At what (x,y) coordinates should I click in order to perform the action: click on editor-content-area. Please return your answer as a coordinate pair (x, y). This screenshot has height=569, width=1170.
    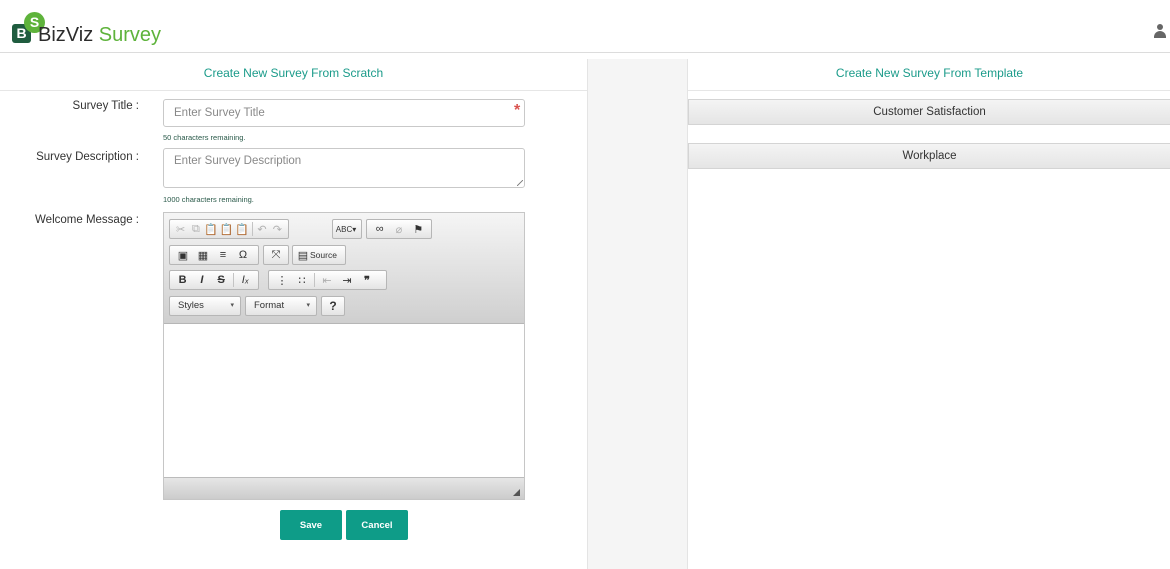
    Looking at the image, I should click on (344, 401).